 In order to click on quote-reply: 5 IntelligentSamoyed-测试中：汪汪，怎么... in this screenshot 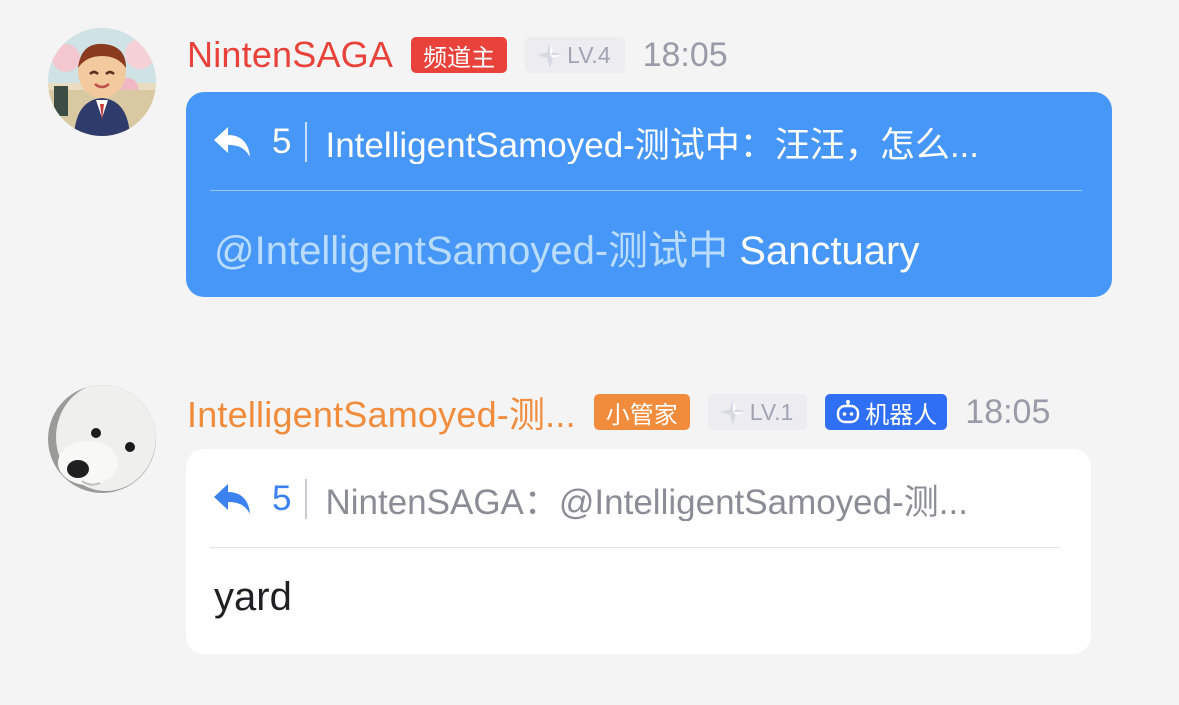, I will do `click(649, 142)`.